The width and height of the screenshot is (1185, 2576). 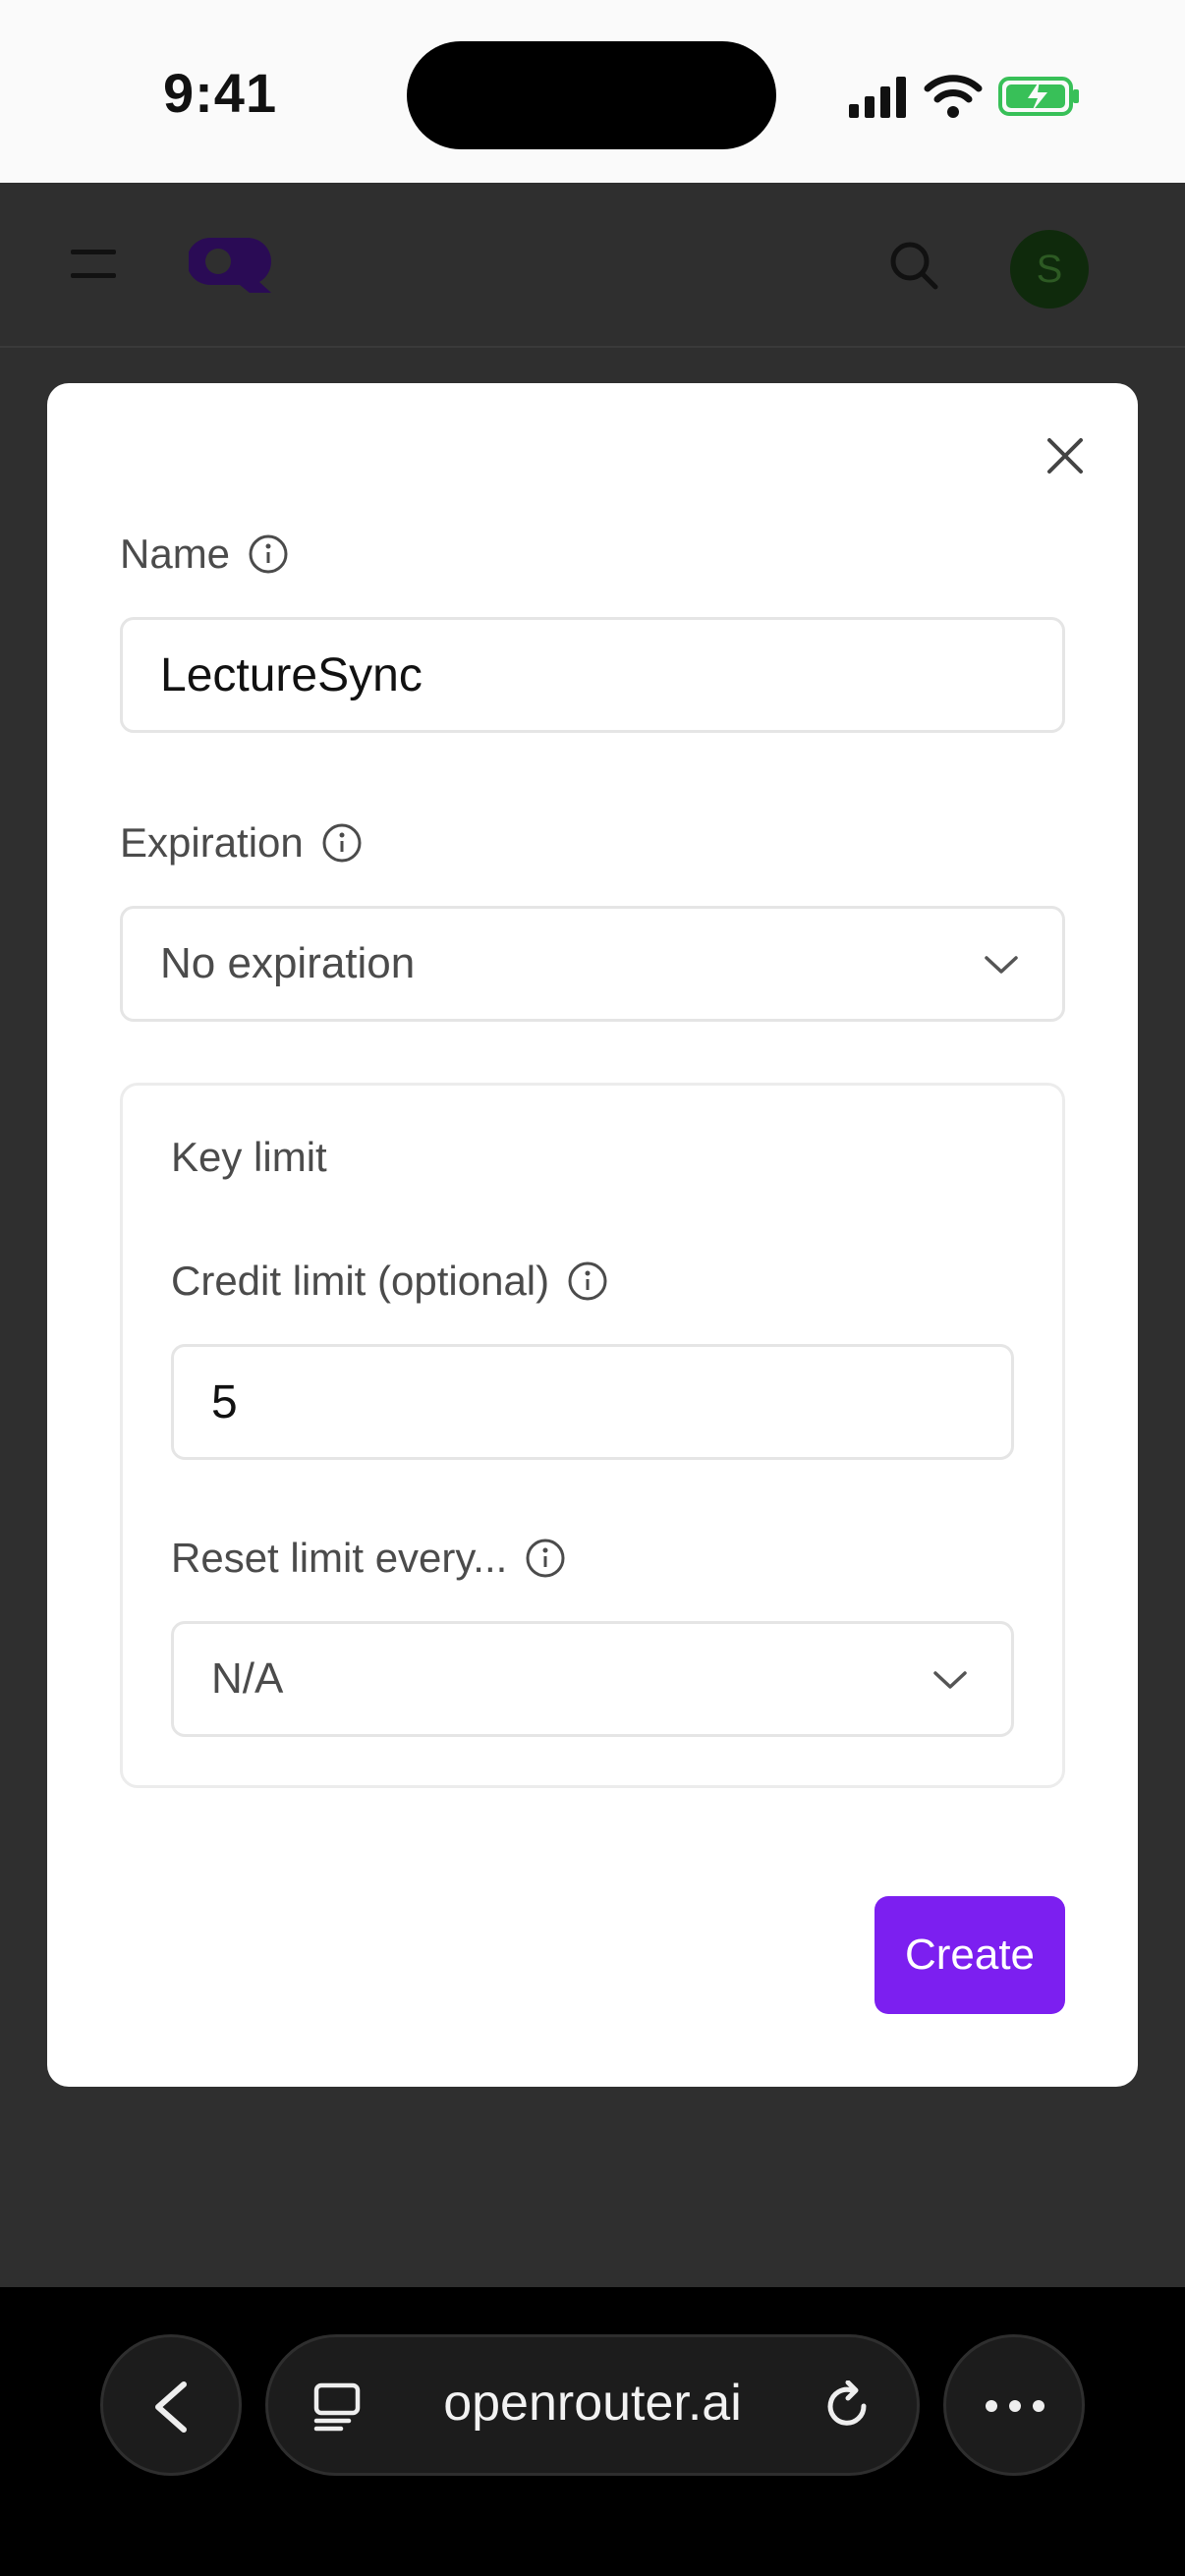 What do you see at coordinates (1038, 96) in the screenshot?
I see `battery-charging-icon` at bounding box center [1038, 96].